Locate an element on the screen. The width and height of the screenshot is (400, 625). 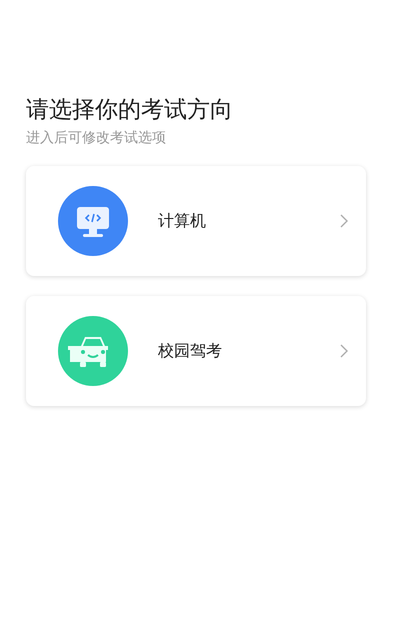
page-title: 请选择你的考试方向 is located at coordinates (130, 110).